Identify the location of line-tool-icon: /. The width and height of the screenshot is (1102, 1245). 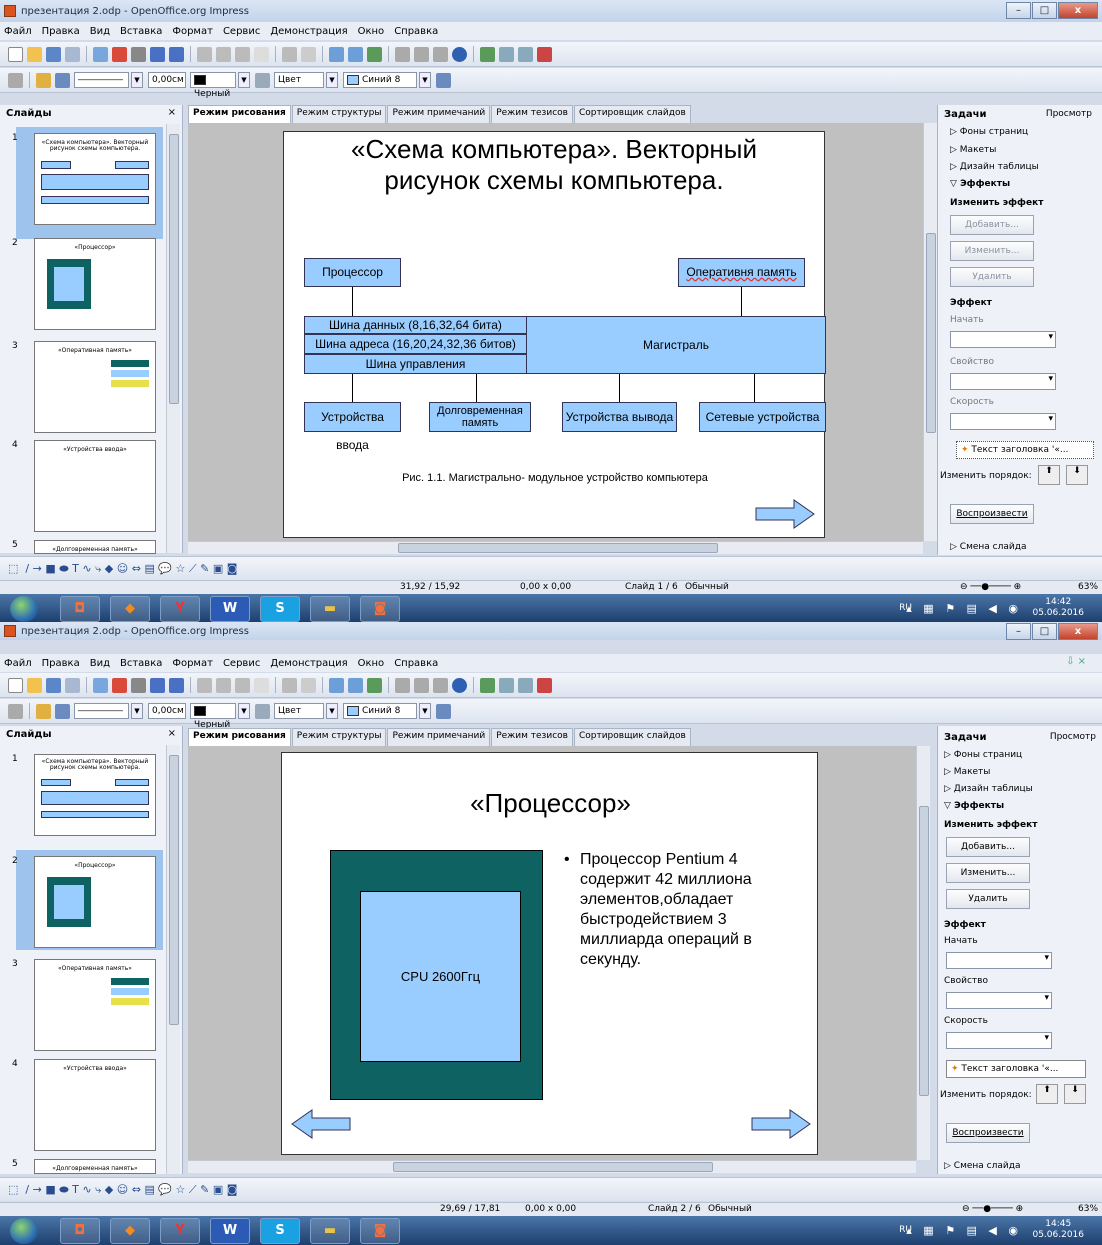
(27, 568).